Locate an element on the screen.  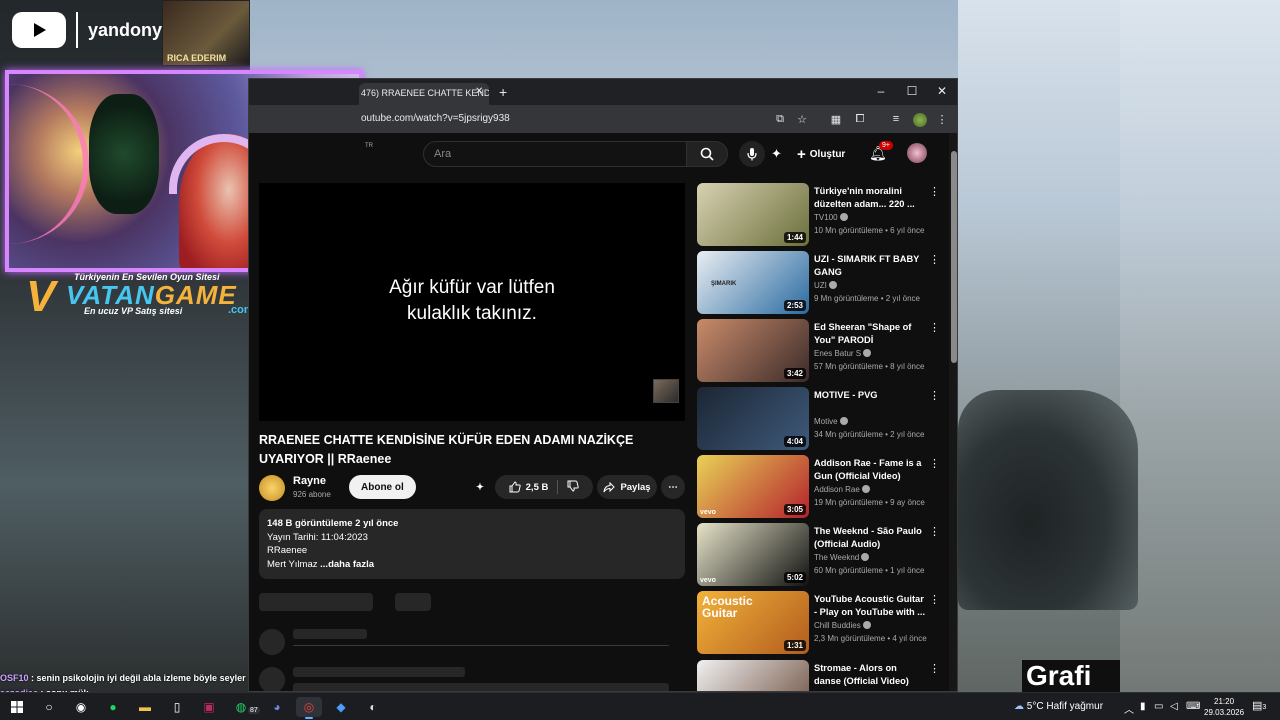
channel-name: UZI is located at coordinates (825, 285).